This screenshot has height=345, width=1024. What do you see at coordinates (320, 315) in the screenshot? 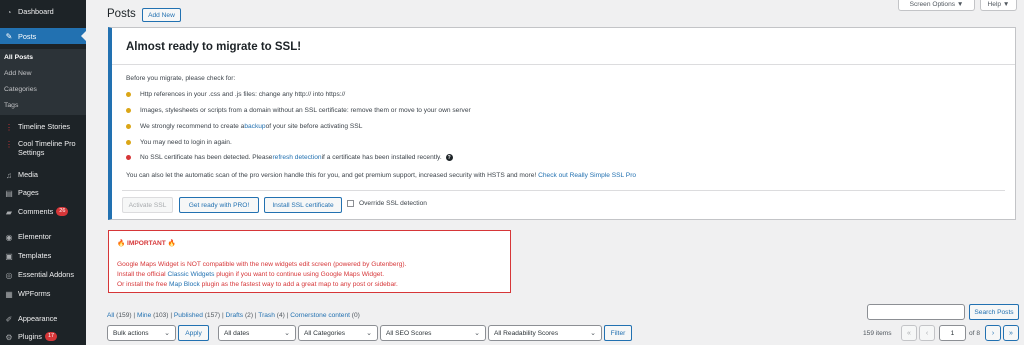
I see `view-cornerstone-link: Cornerstone content` at bounding box center [320, 315].